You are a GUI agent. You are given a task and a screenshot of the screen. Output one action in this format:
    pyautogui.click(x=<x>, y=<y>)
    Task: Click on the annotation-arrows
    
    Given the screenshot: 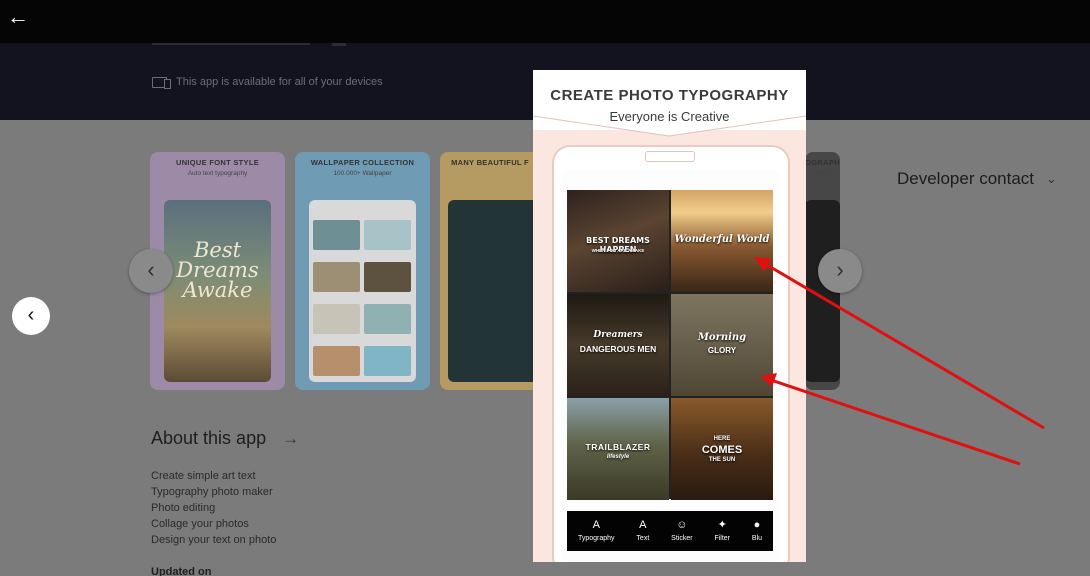 What is the action you would take?
    pyautogui.click(x=899, y=361)
    